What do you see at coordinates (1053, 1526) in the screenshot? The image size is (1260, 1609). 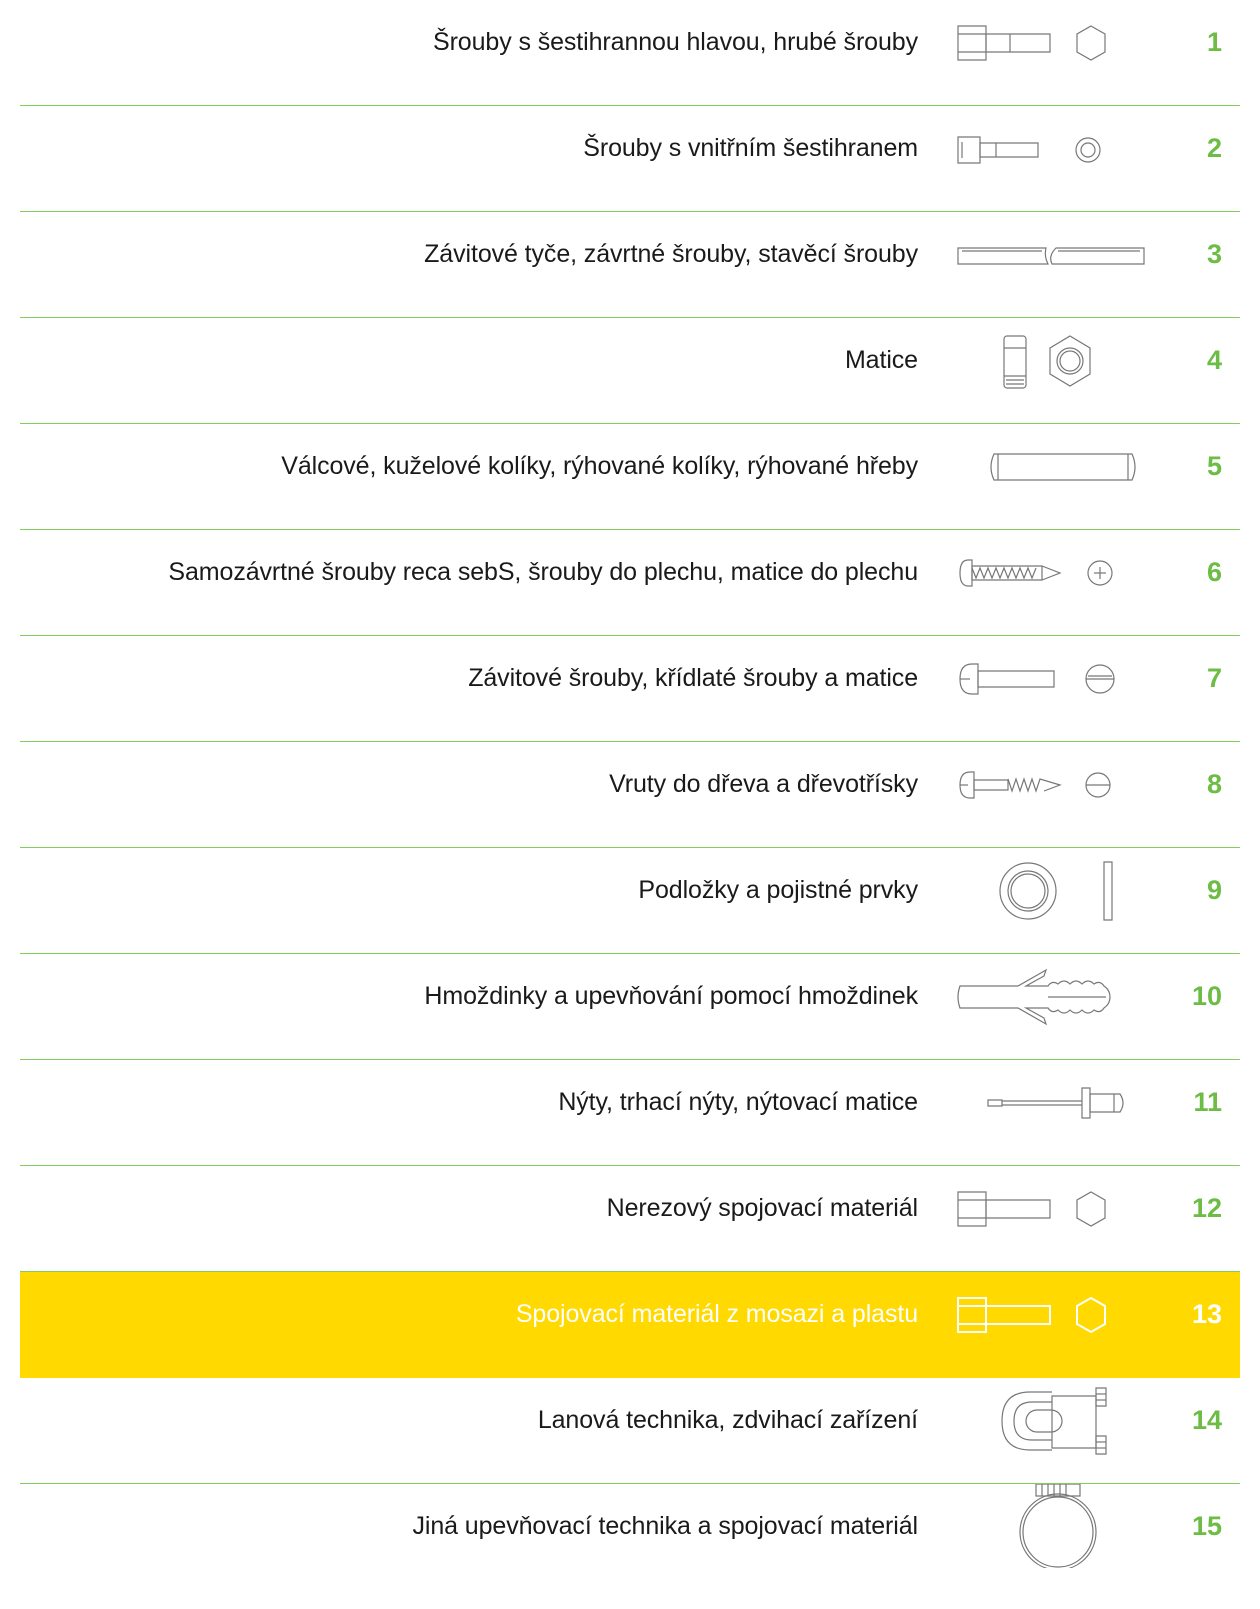 I see `hose-clamp-icon` at bounding box center [1053, 1526].